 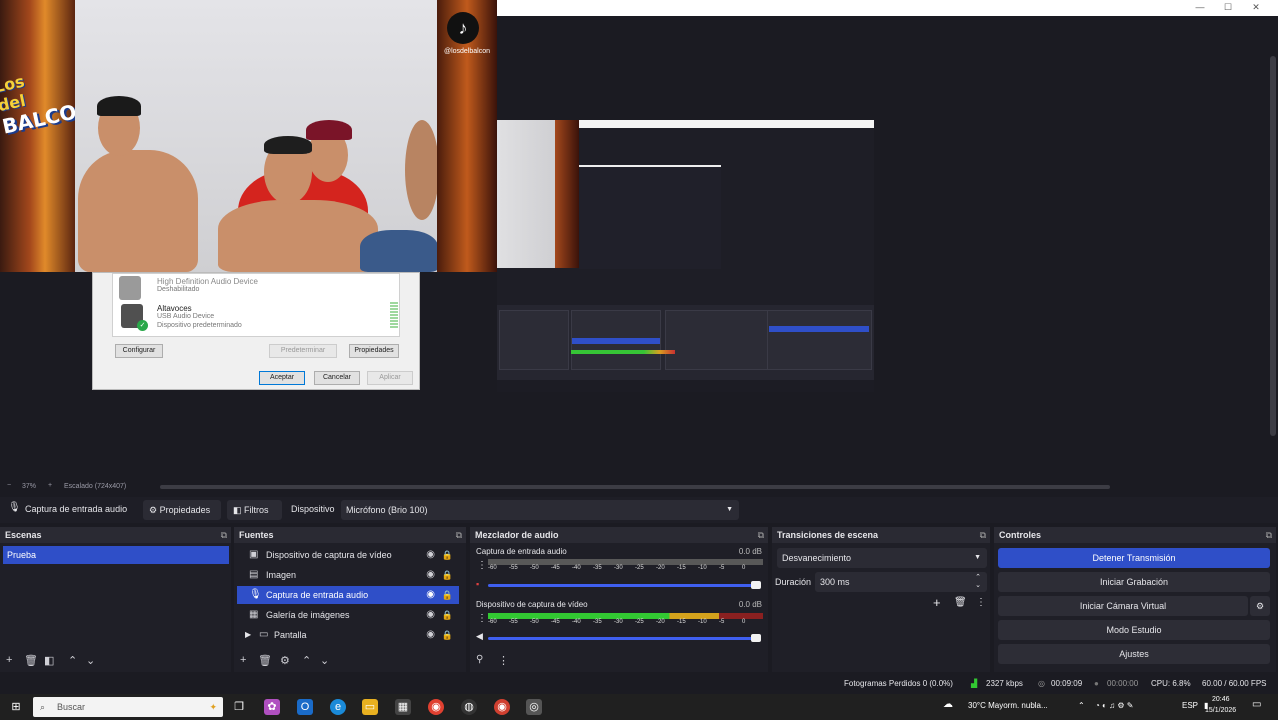 I want to click on transitions-dock-header: Transiciones de escena ⧉, so click(x=881, y=535).